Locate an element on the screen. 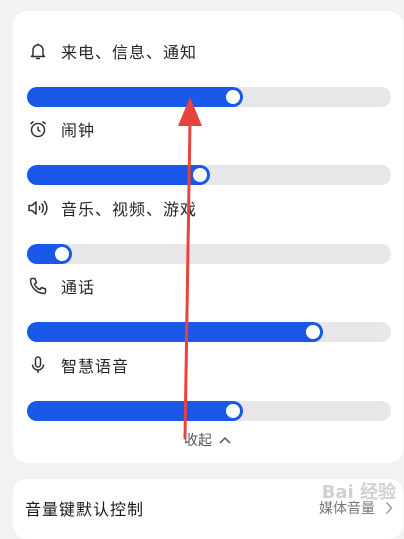  slider-call is located at coordinates (209, 332).